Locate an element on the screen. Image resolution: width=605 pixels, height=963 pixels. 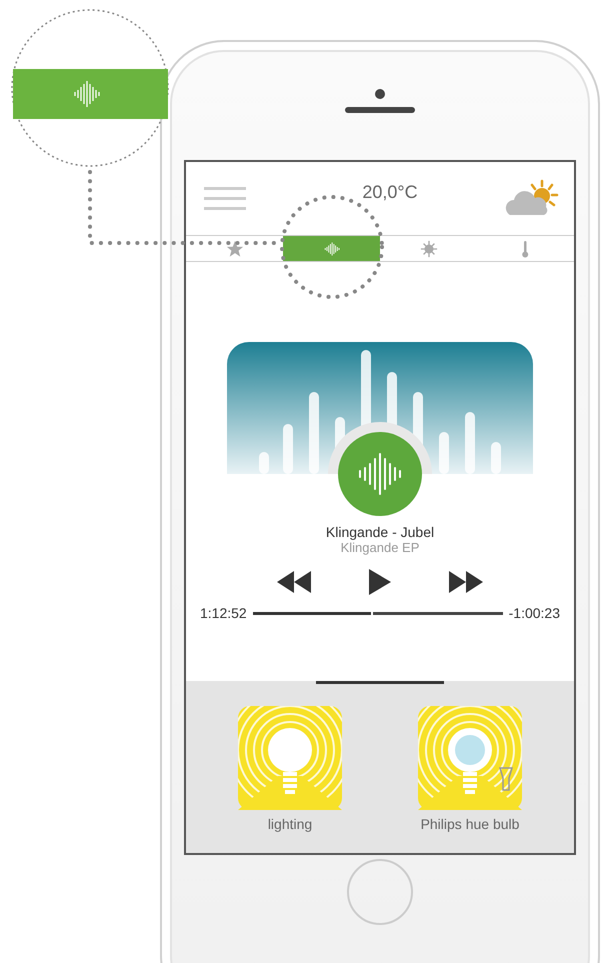
camera-dot is located at coordinates (380, 94).